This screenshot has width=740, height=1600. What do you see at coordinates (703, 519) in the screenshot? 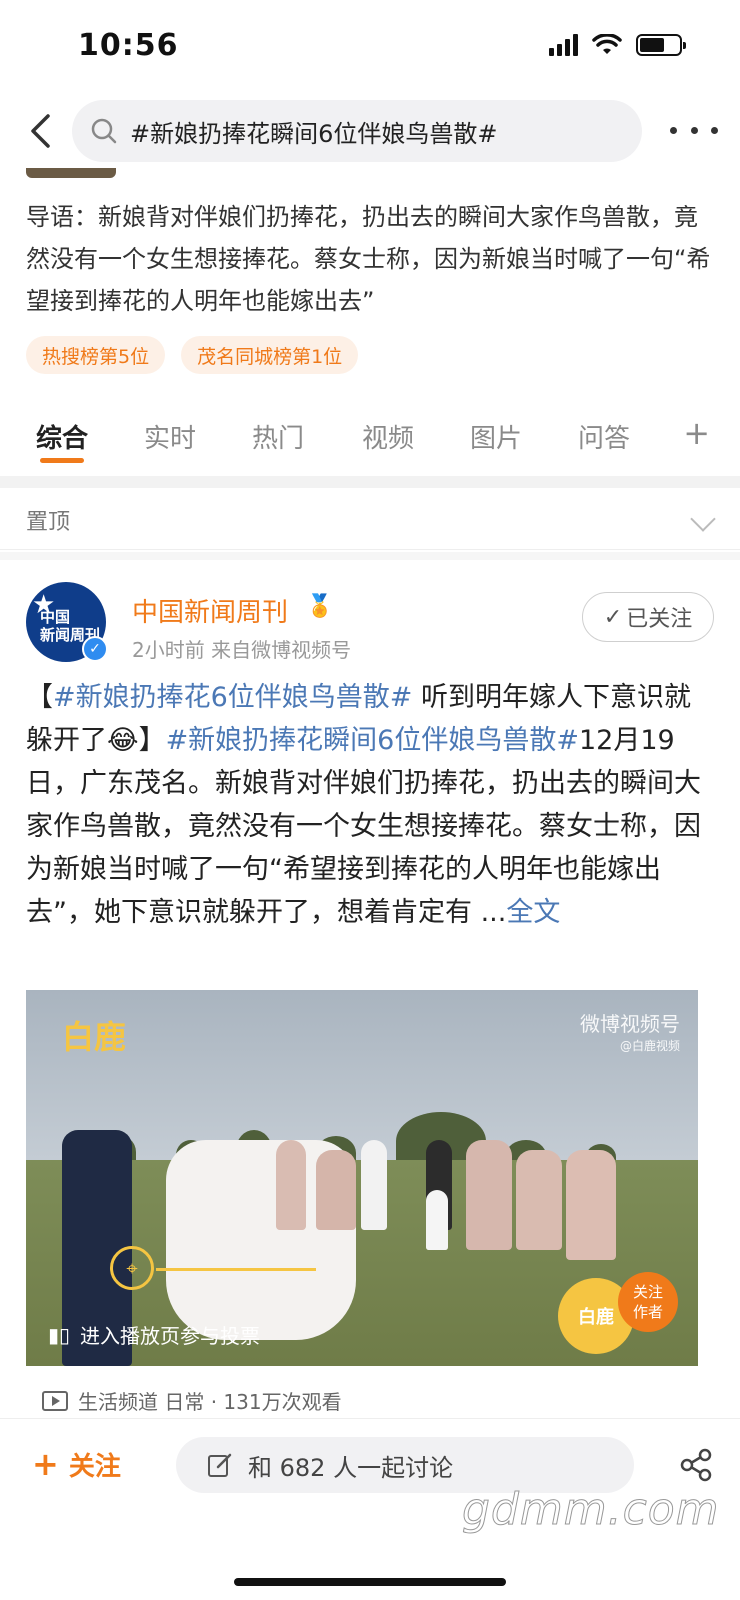
I see `chevron-down-icon` at bounding box center [703, 519].